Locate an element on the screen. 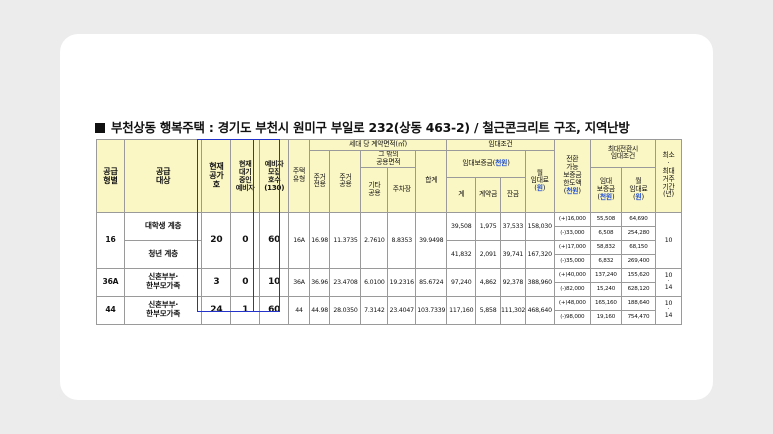  cell-balance: 92,378 is located at coordinates (512, 282).